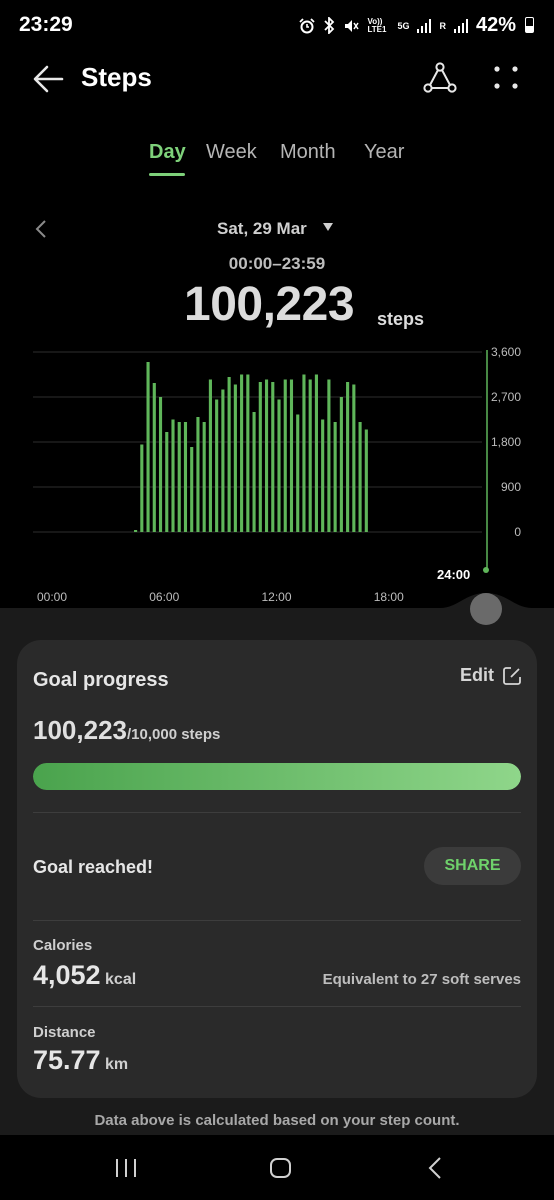 Image resolution: width=554 pixels, height=1200 pixels. I want to click on calories-label: Calories, so click(63, 945).